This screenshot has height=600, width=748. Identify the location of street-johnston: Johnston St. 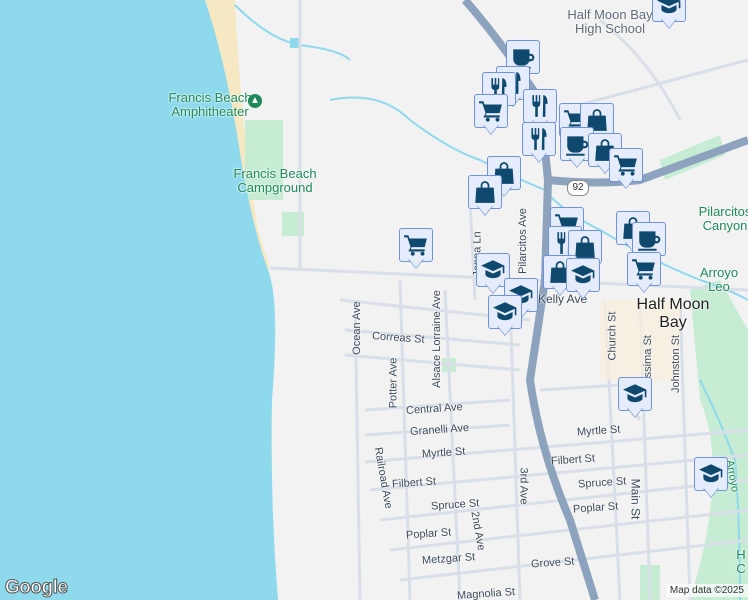
(676, 364).